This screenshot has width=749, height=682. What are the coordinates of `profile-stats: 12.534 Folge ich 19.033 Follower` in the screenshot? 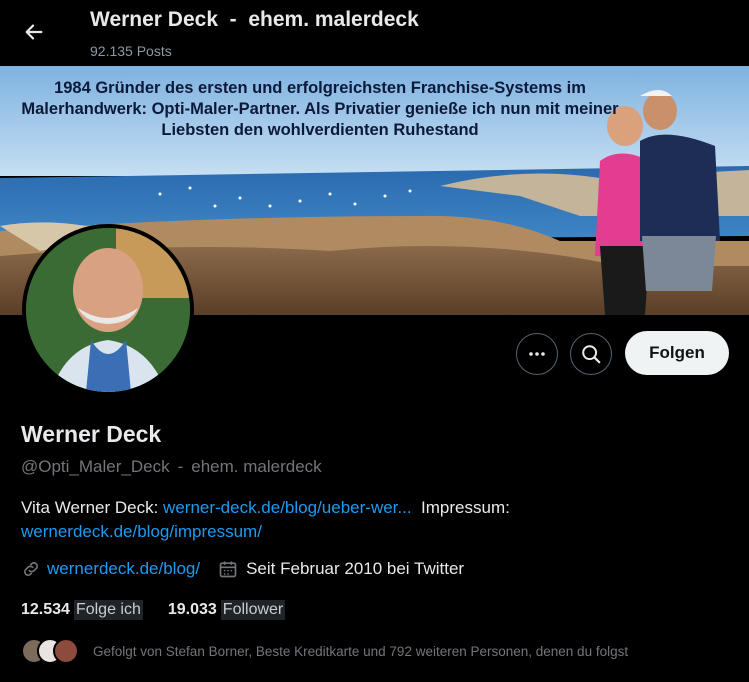 It's located at (165, 610).